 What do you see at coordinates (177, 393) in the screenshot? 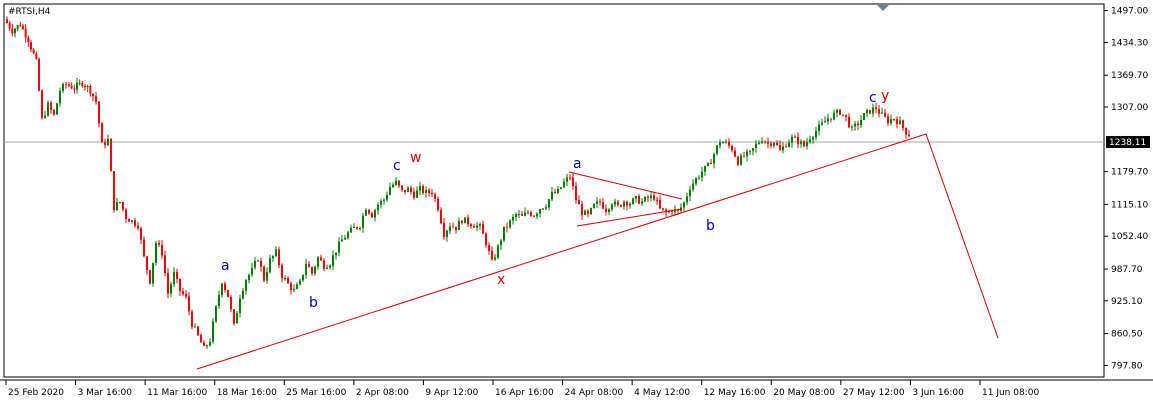
I see `x-tick-label: 11 Mar 16:00` at bounding box center [177, 393].